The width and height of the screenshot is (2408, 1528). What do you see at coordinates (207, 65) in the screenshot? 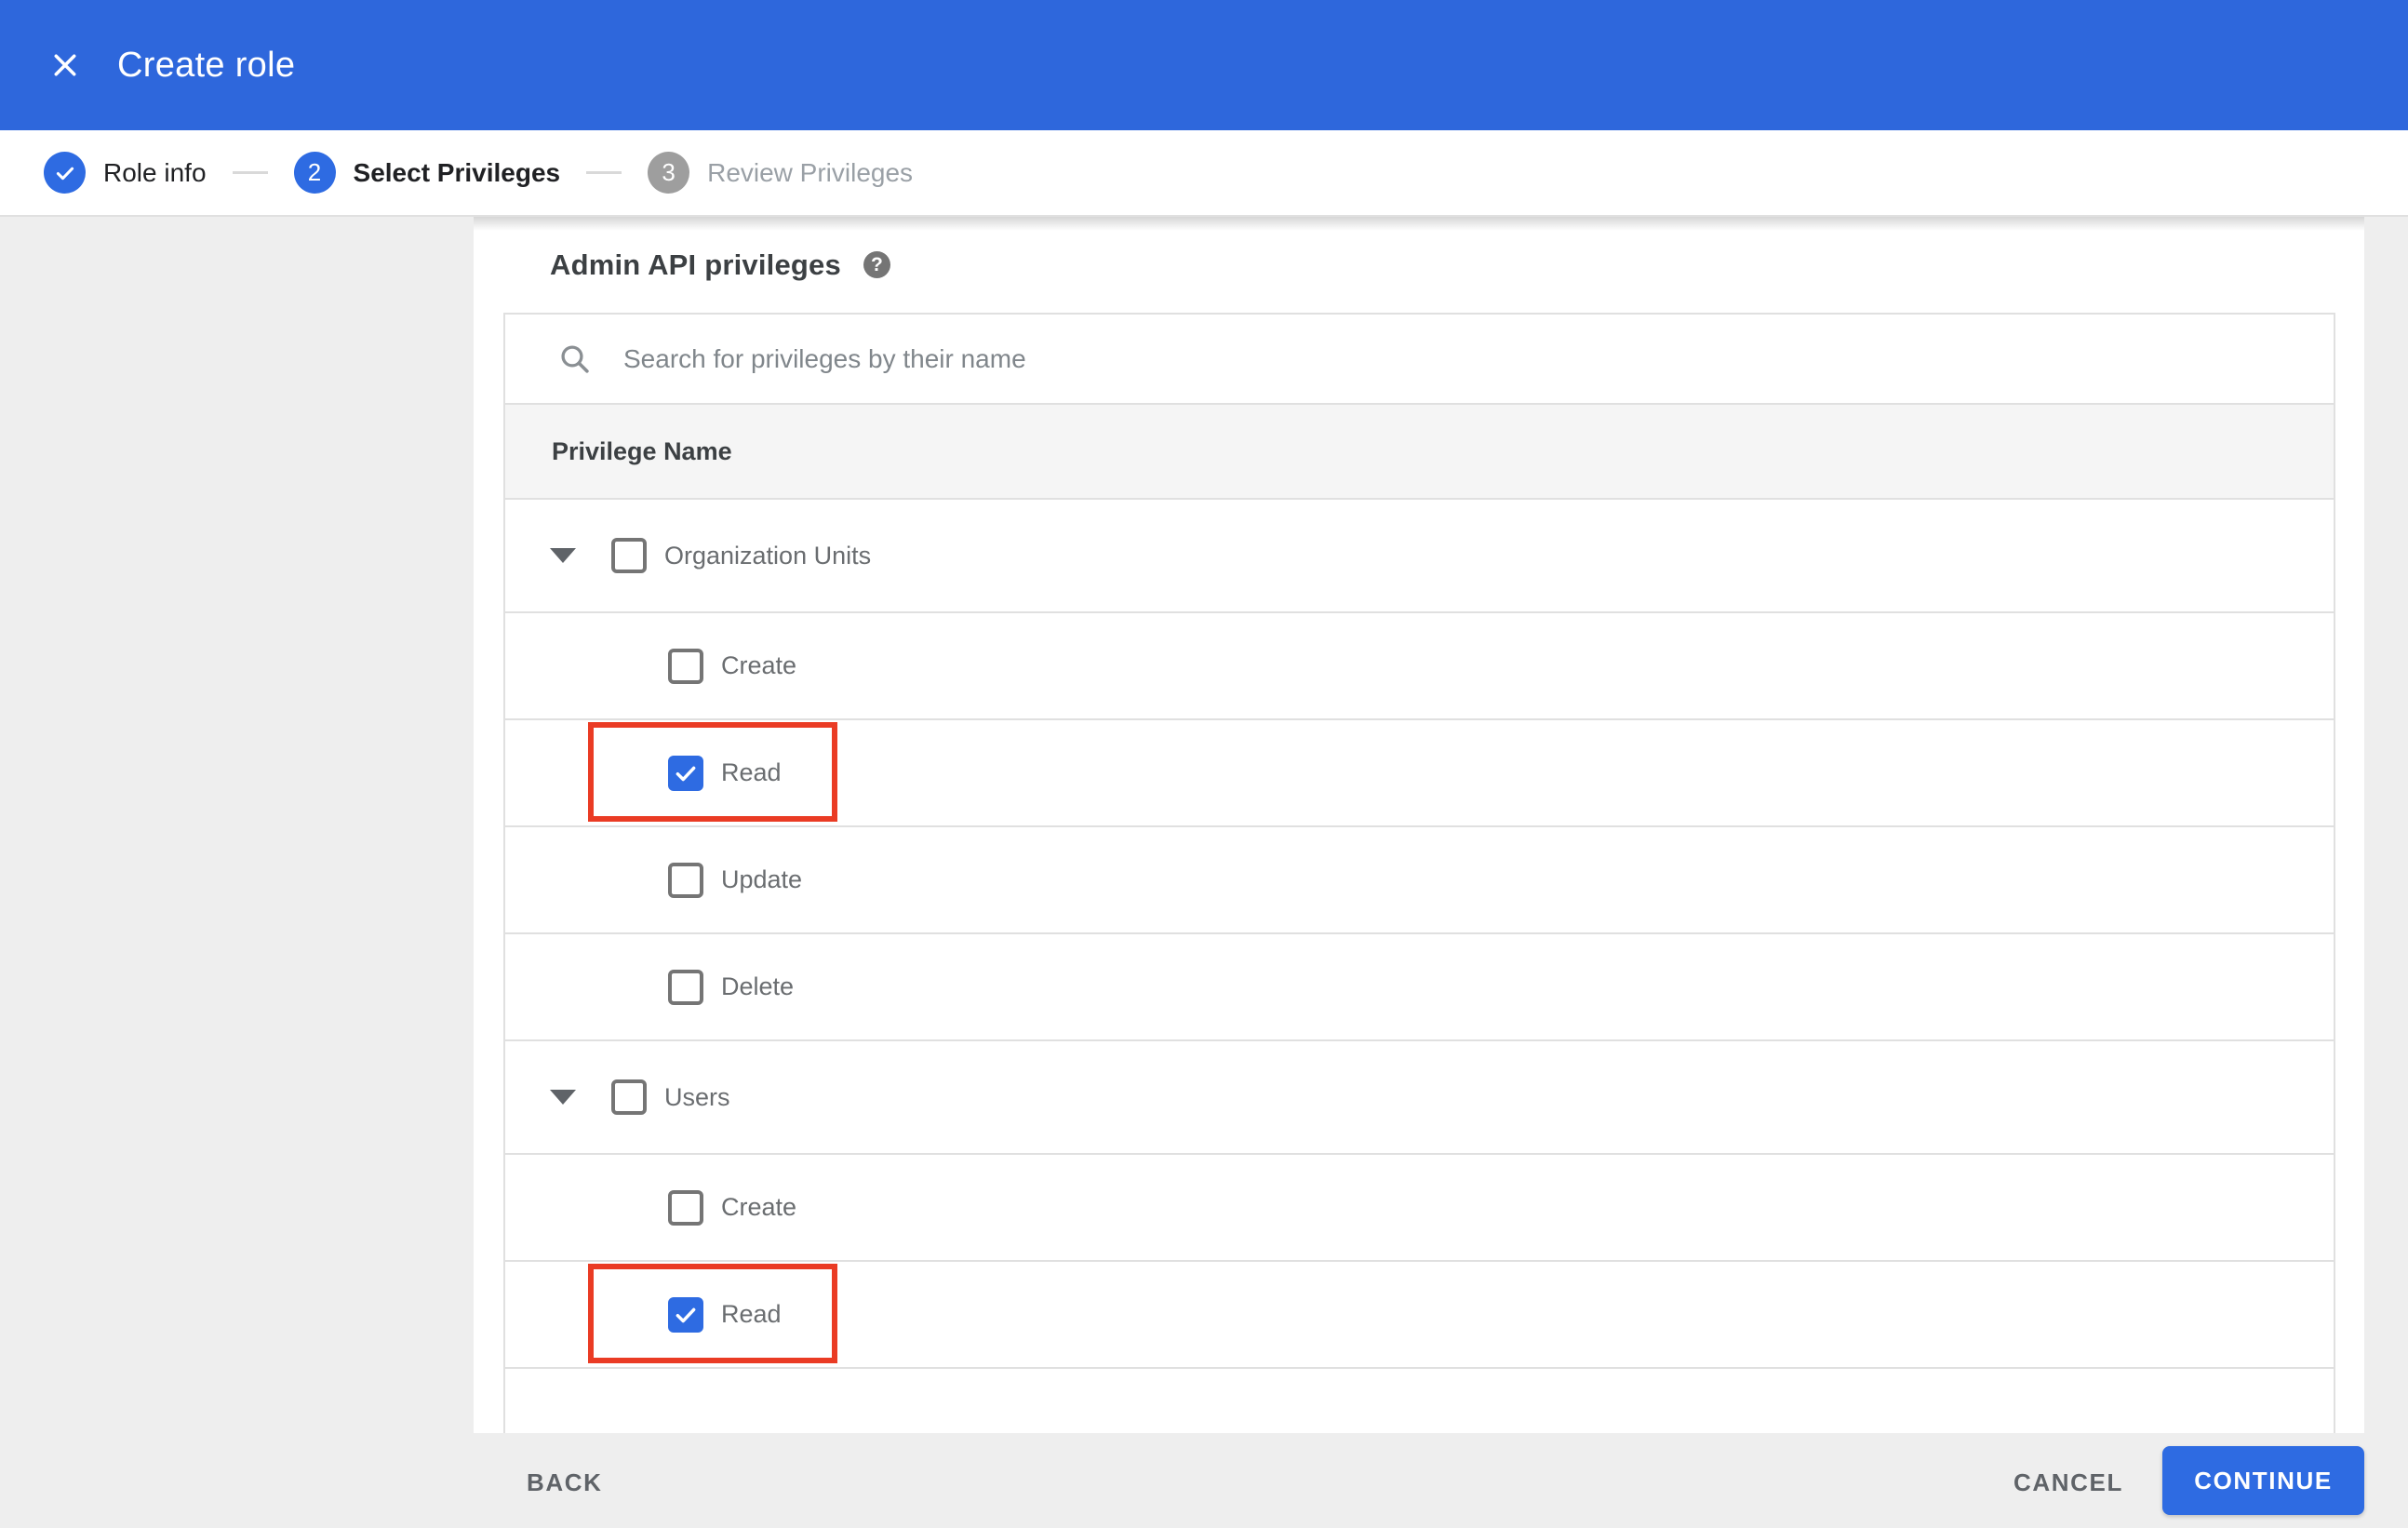
I see `dialog-title: Create role` at bounding box center [207, 65].